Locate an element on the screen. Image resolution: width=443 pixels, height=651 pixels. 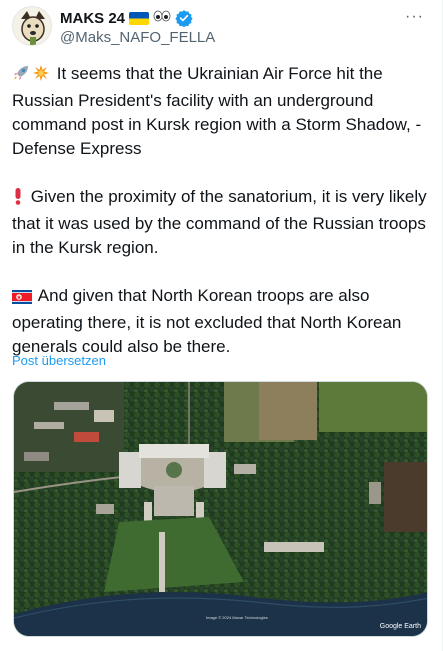
verified-badge-icon is located at coordinates (184, 18).